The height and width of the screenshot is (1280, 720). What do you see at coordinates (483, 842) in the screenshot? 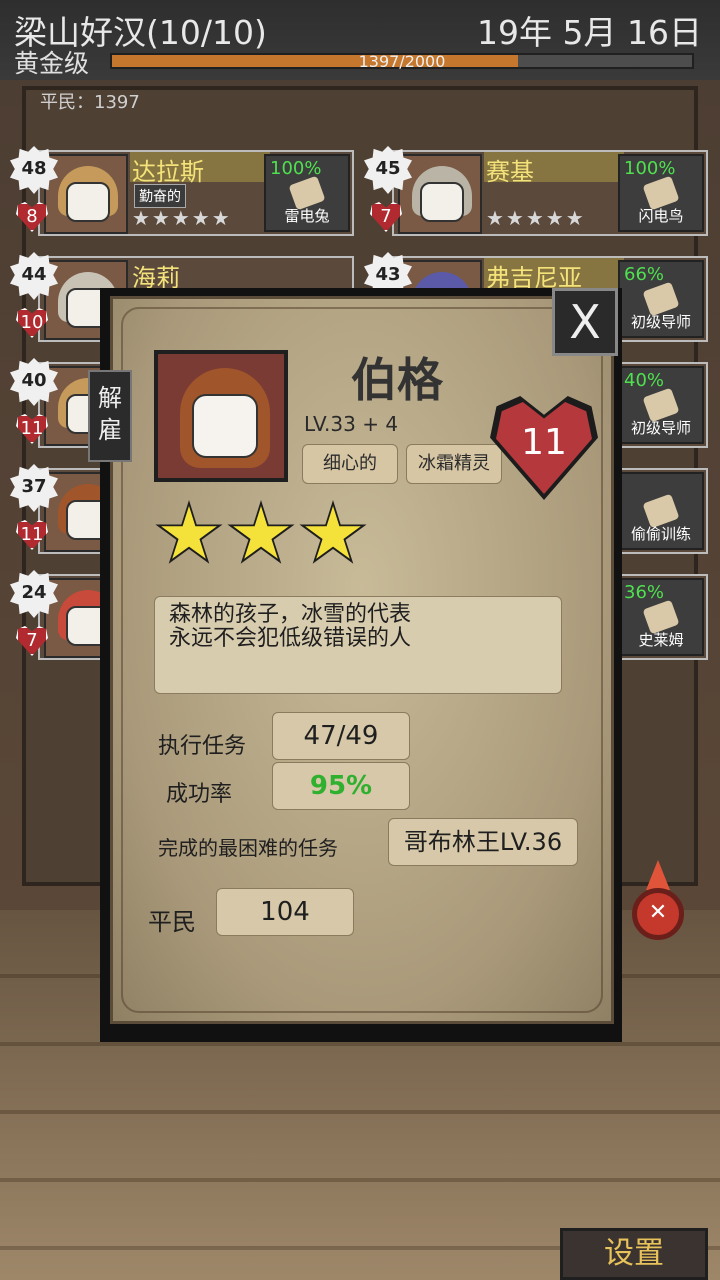
I see `hardest-quest-value: 哥布林王LV.36` at bounding box center [483, 842].